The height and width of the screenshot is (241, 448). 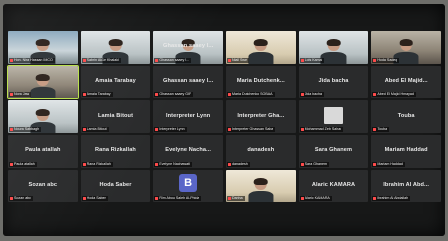 I want to click on participant-label-text: Darina, so click(x=237, y=198).